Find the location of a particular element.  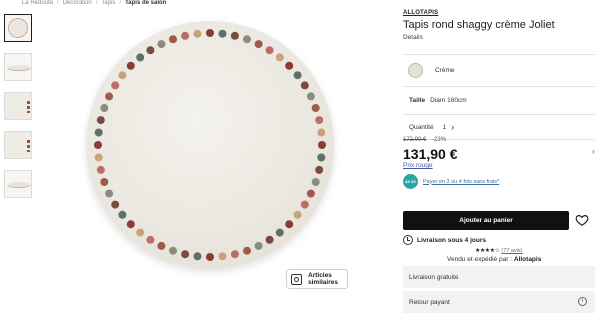

brand-link: ALLOTAPIS is located at coordinates (499, 13).